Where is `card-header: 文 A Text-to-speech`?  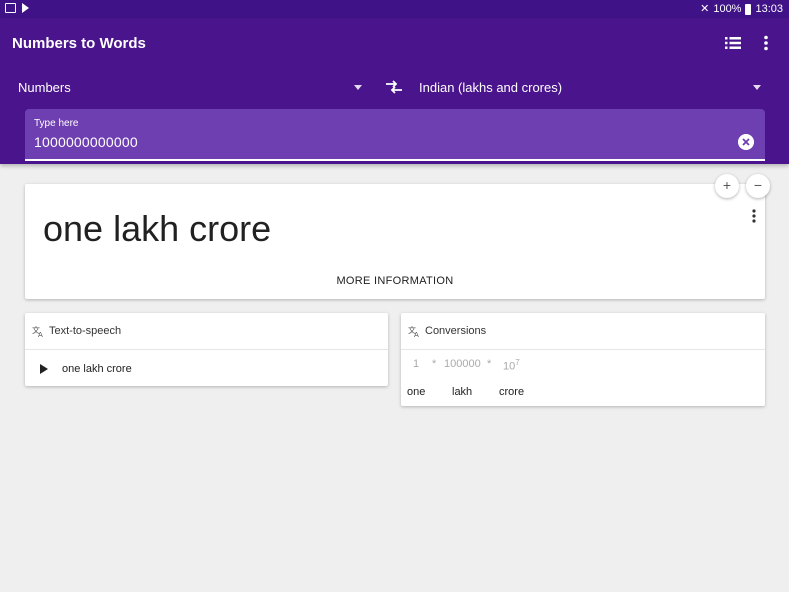 card-header: 文 A Text-to-speech is located at coordinates (206, 331).